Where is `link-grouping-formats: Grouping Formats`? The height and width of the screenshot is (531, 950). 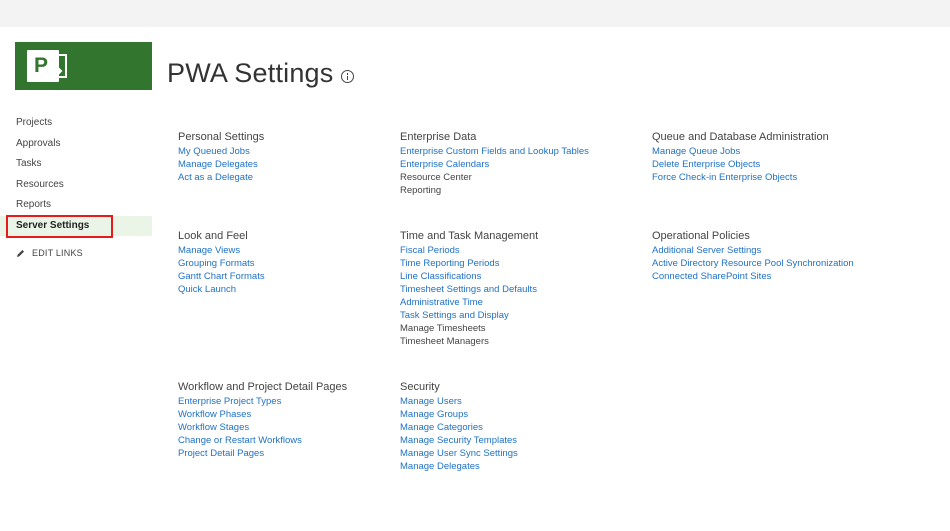 link-grouping-formats: Grouping Formats is located at coordinates (221, 263).